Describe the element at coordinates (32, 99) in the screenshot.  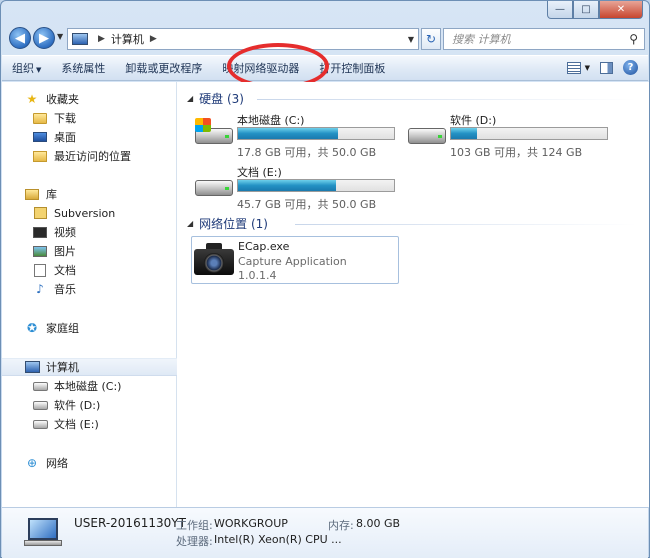
I see `star-icon: ★` at that location.